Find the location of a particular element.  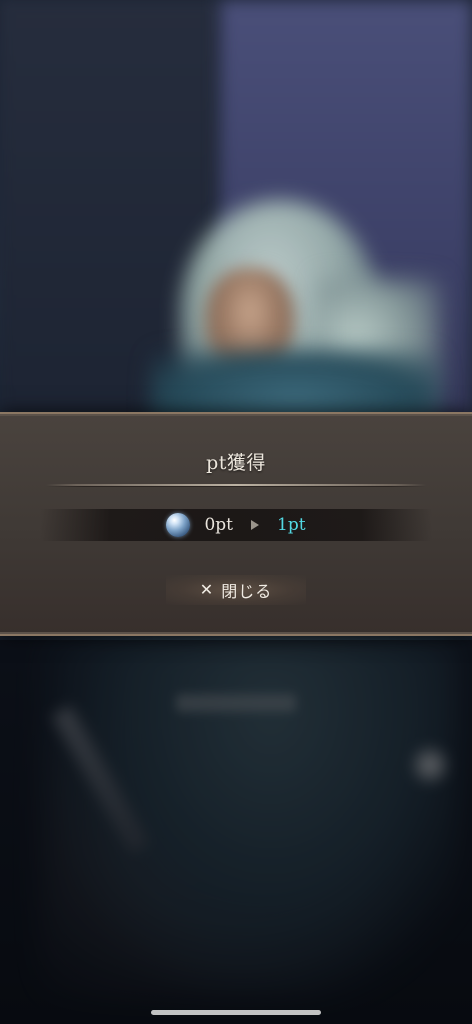

dialog-title: pt獲得 is located at coordinates (236, 463).